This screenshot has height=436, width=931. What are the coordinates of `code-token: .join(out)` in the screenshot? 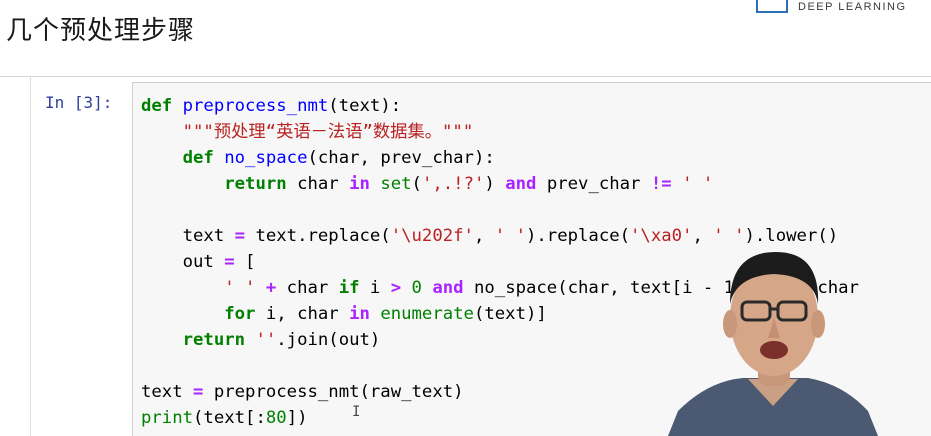 It's located at (328, 340).